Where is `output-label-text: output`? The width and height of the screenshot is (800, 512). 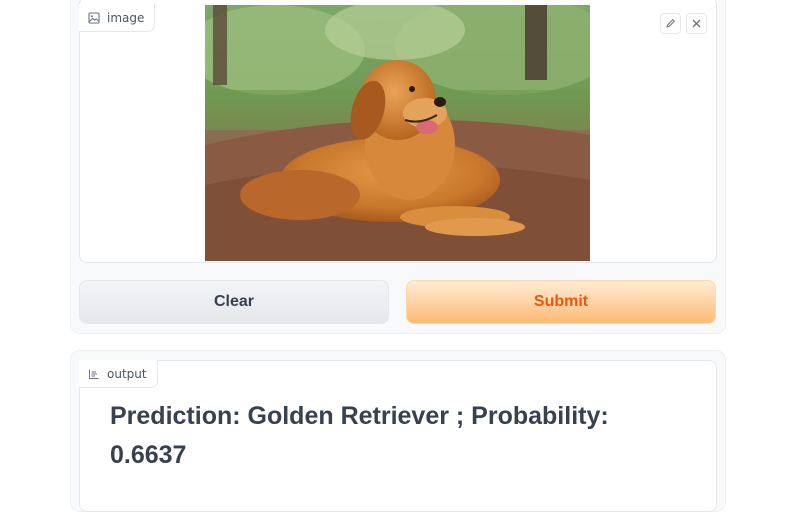 output-label-text: output is located at coordinates (127, 373).